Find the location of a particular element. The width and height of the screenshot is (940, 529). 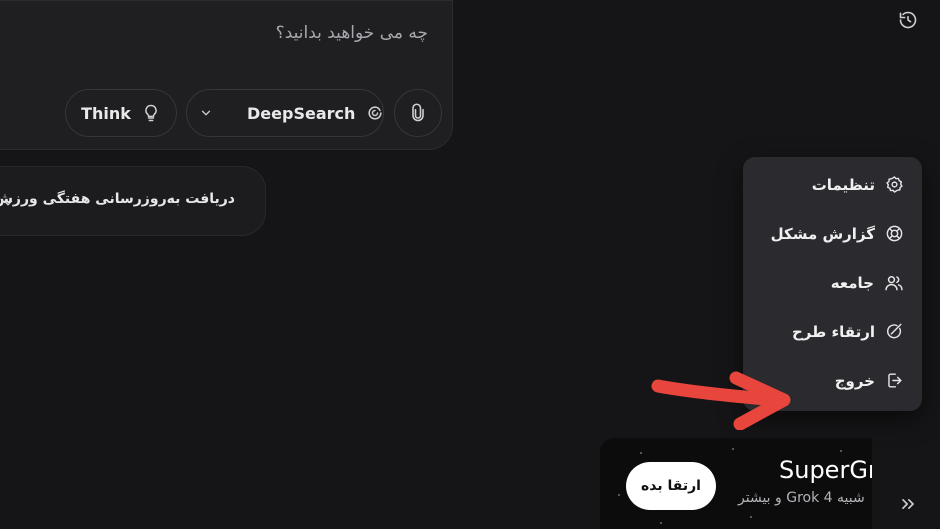

chevrons-right-icon is located at coordinates (908, 504).